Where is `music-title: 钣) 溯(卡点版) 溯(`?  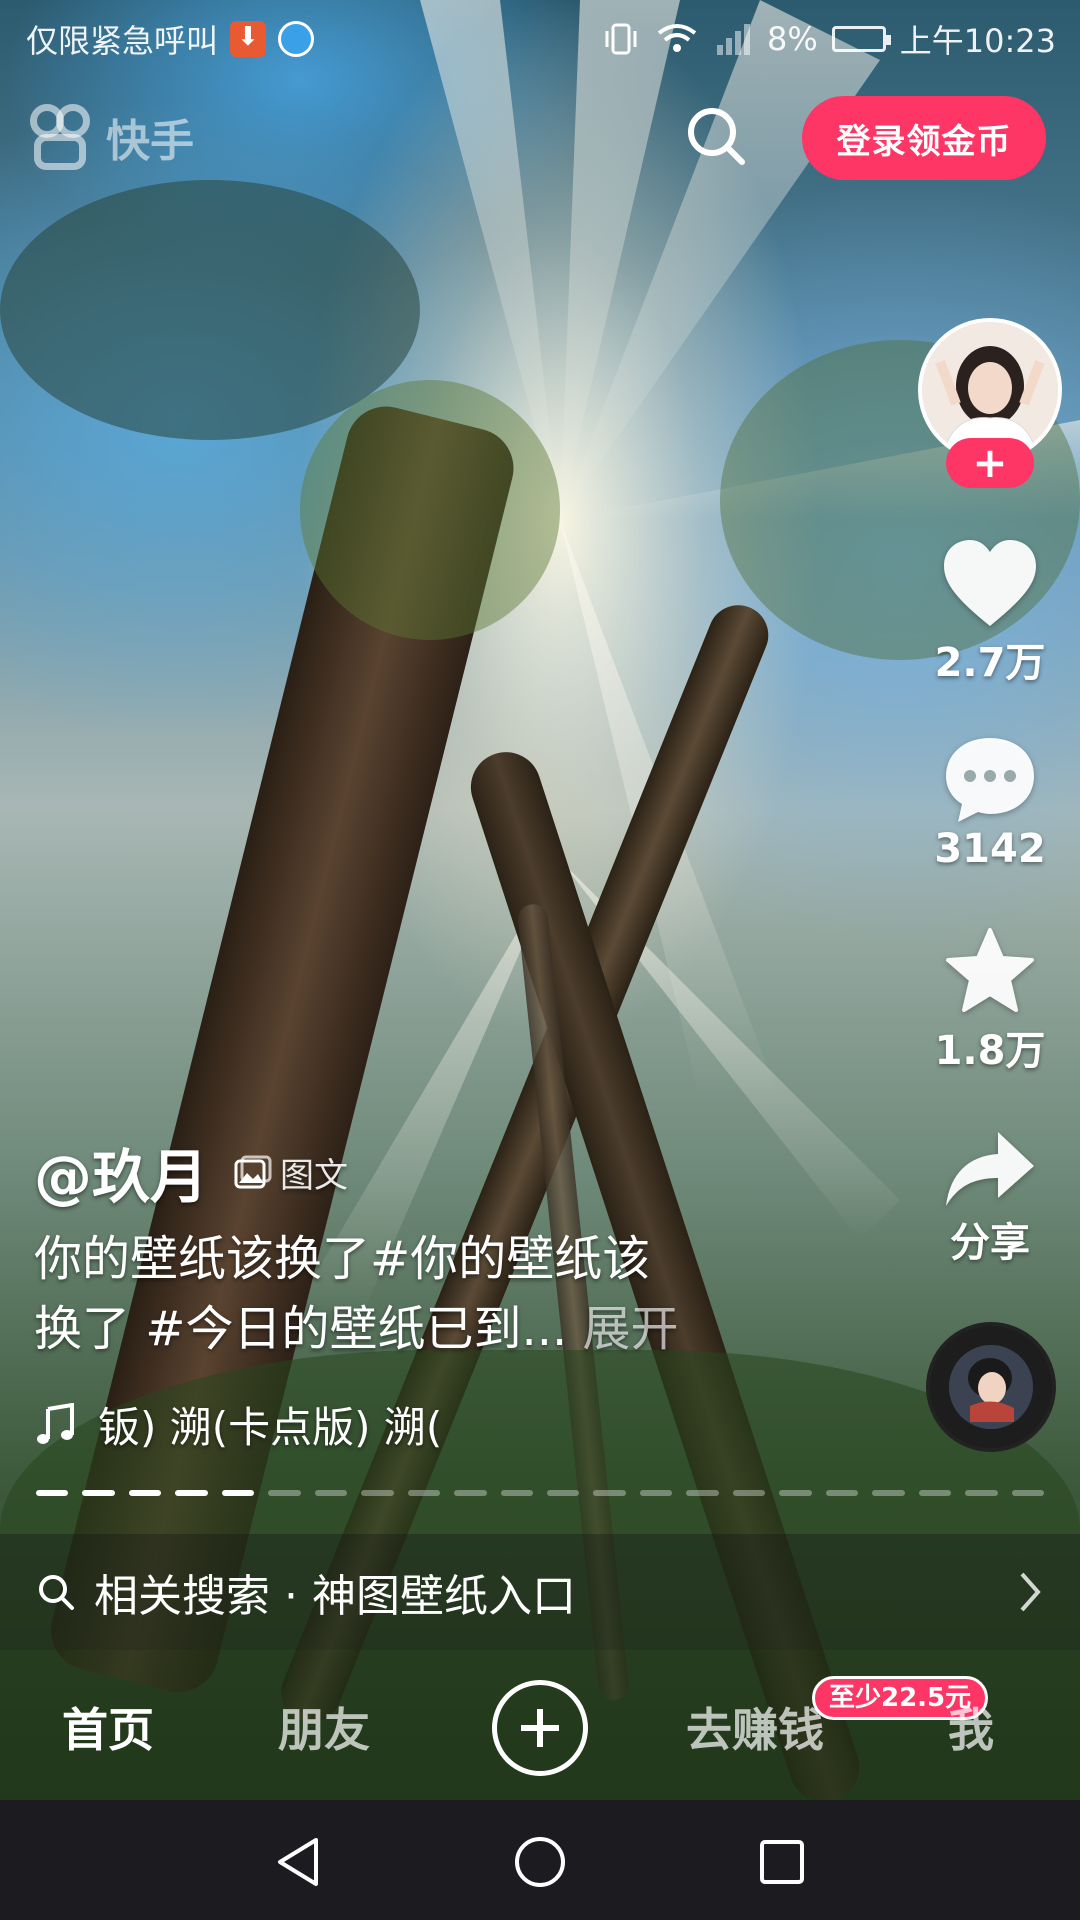 music-title: 钣) 溯(卡点版) 溯( is located at coordinates (270, 1427).